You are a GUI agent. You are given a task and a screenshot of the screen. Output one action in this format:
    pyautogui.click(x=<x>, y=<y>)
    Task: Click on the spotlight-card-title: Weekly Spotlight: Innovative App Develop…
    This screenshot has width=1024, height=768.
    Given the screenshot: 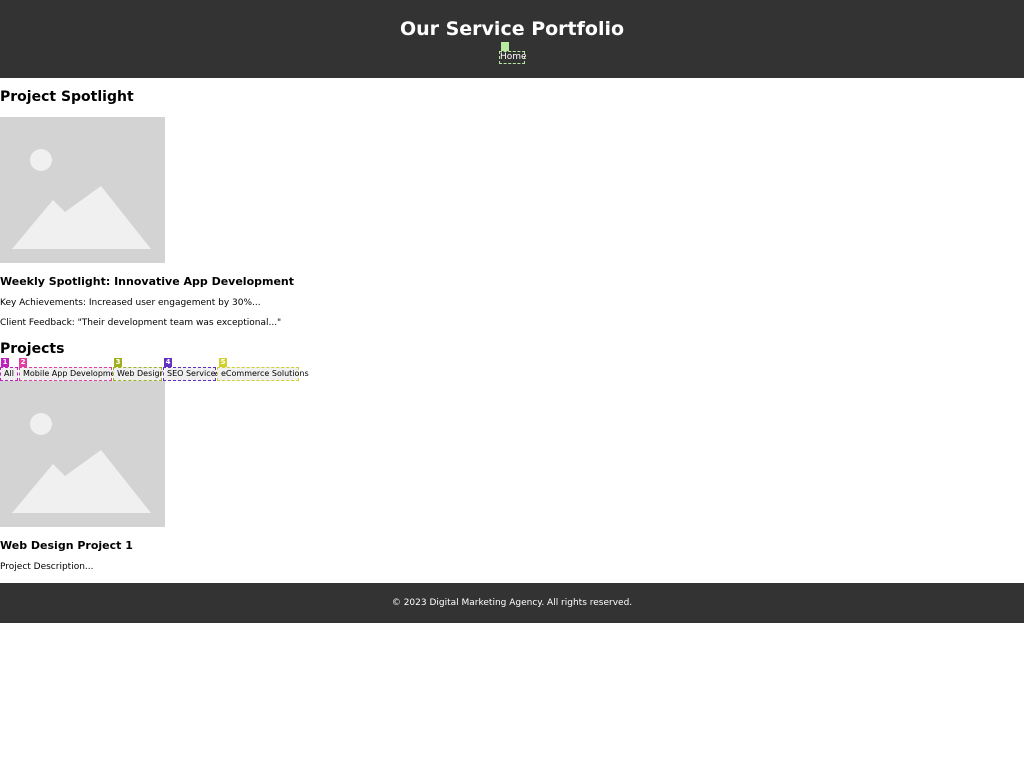 What is the action you would take?
    pyautogui.click(x=147, y=281)
    